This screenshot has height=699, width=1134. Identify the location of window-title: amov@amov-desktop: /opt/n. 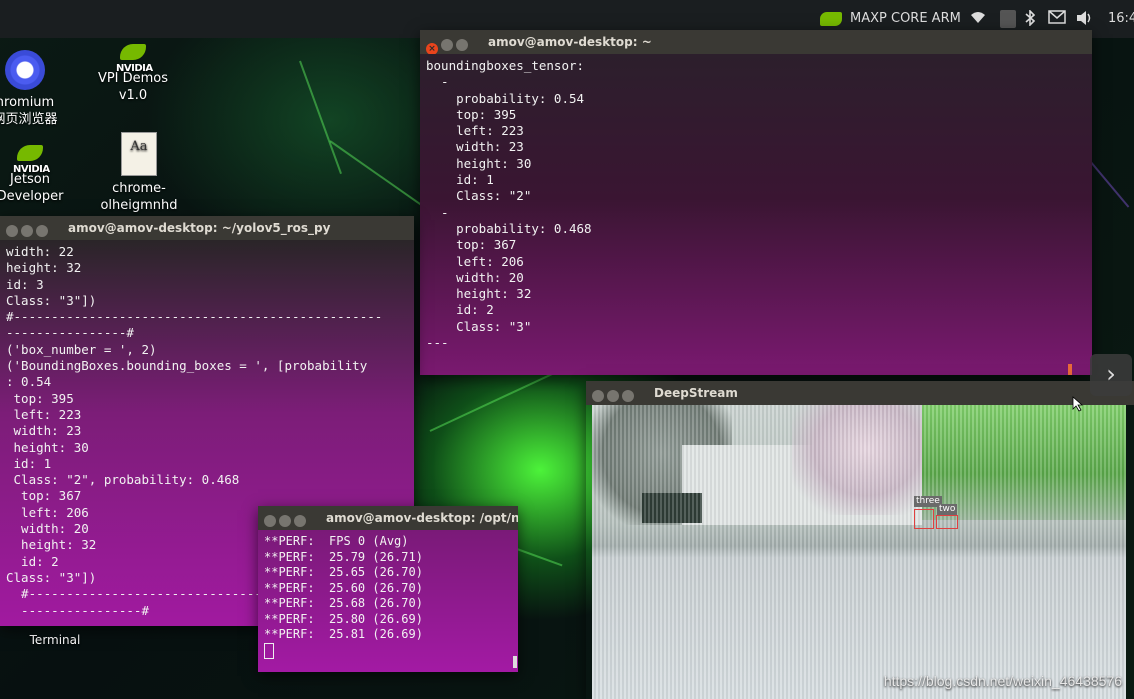
(422, 518).